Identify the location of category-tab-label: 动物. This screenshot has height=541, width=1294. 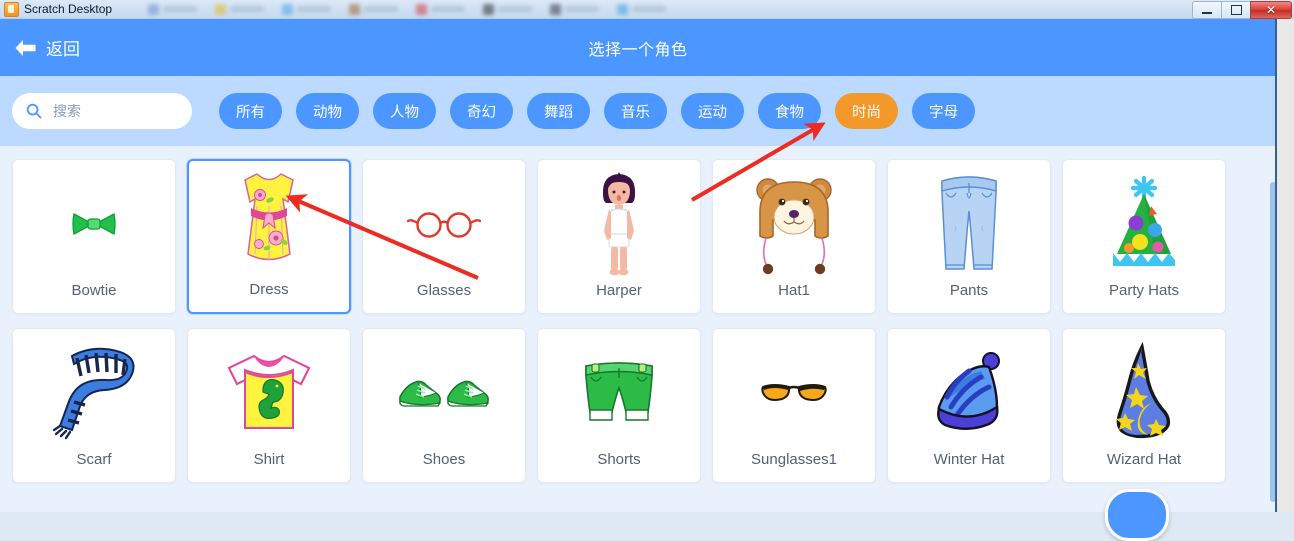
(327, 112).